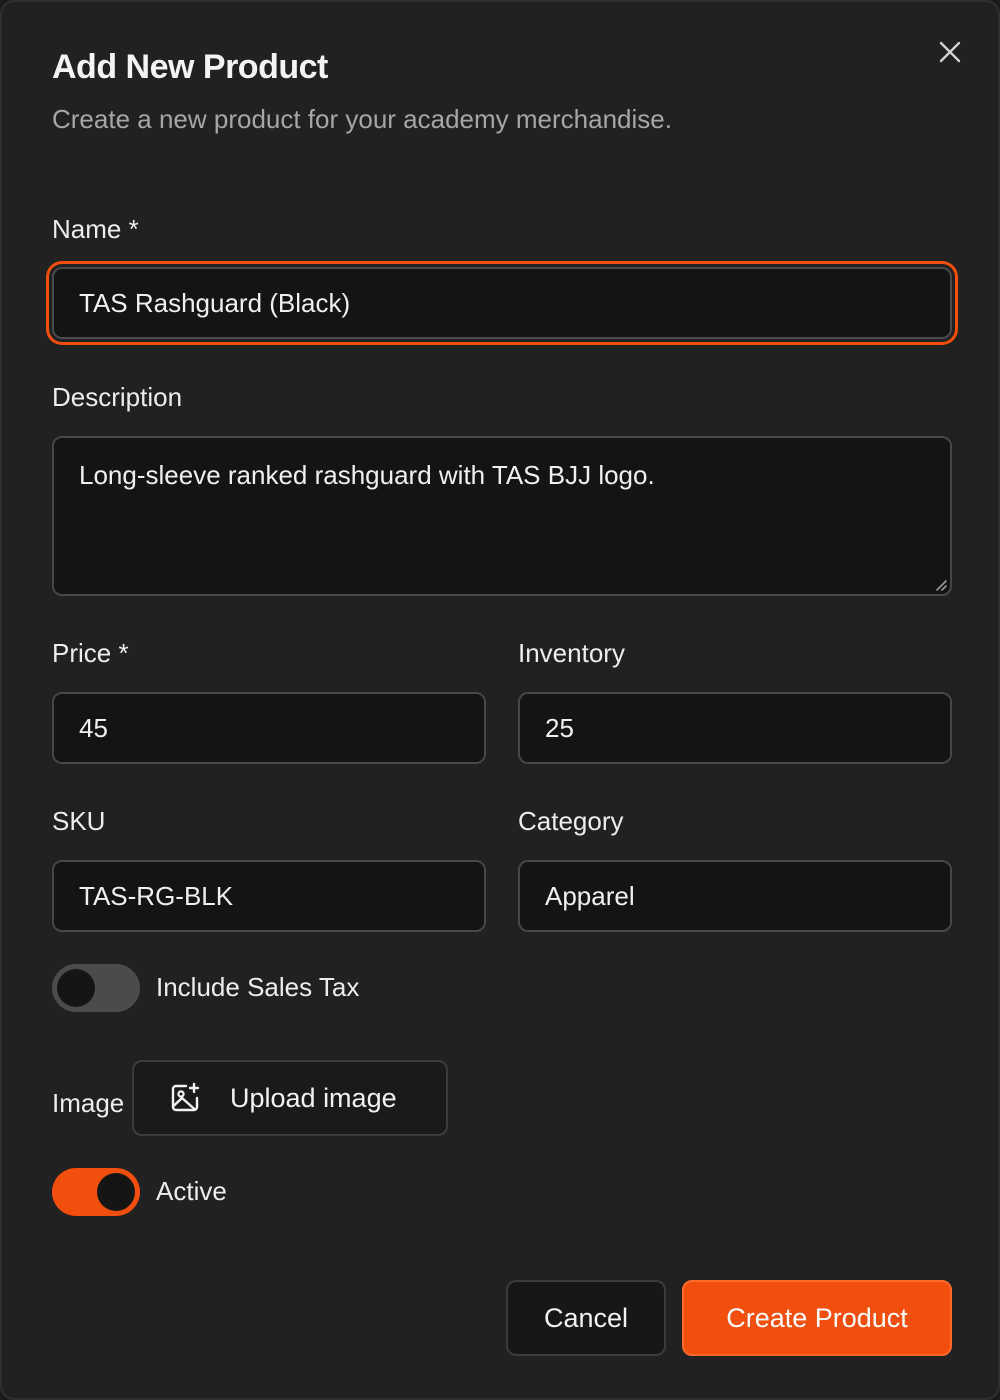  What do you see at coordinates (940, 584) in the screenshot?
I see `resize-grip-icon` at bounding box center [940, 584].